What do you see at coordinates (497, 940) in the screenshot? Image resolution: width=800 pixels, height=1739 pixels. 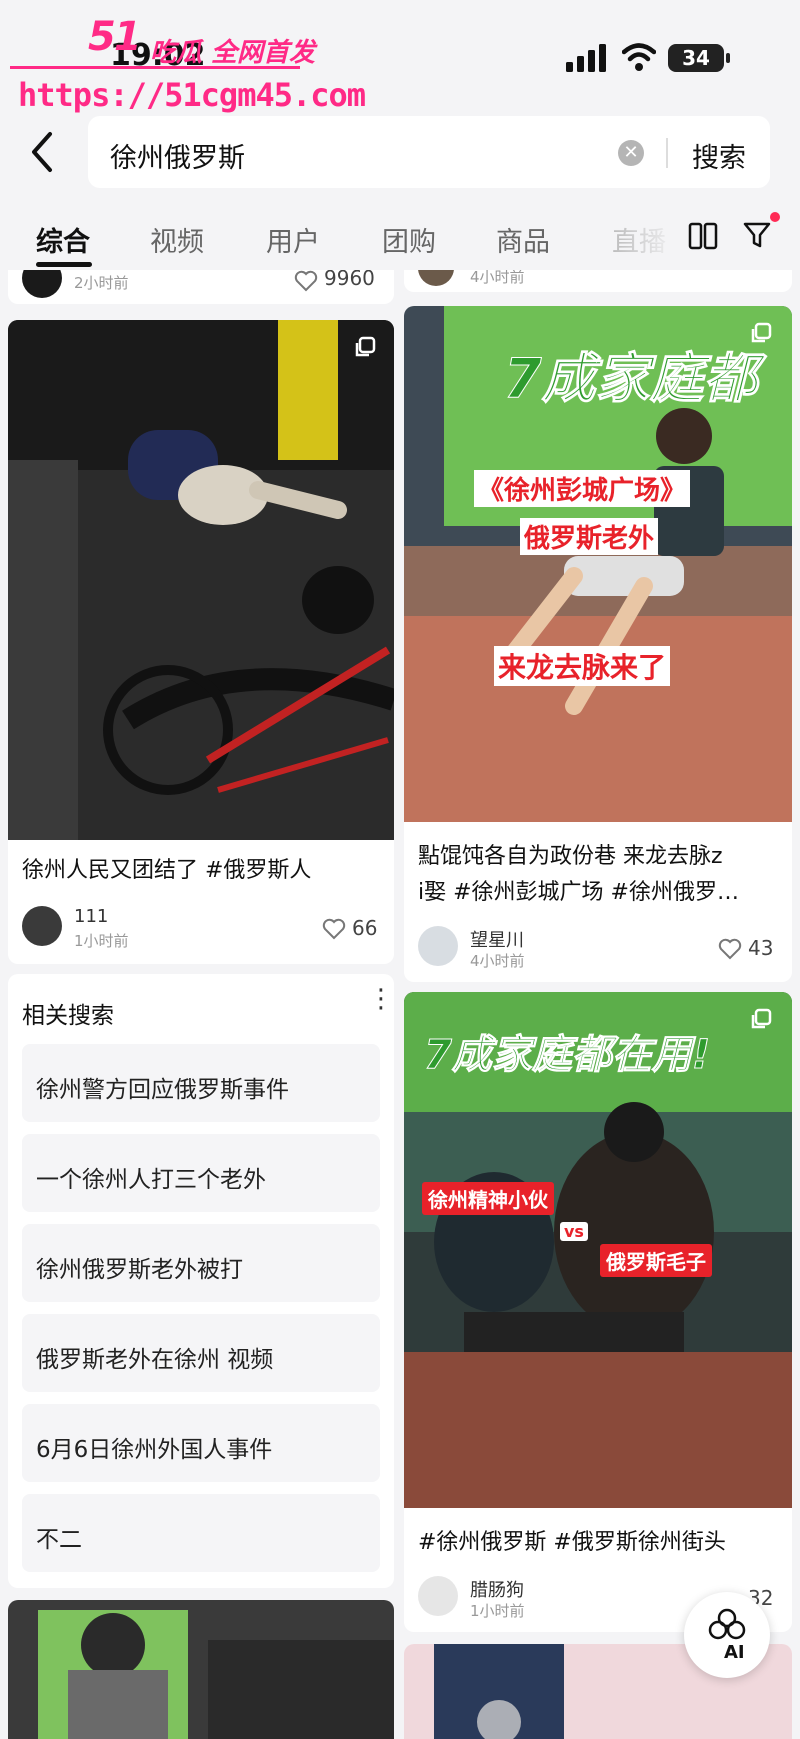 I see `username: 望星川` at bounding box center [497, 940].